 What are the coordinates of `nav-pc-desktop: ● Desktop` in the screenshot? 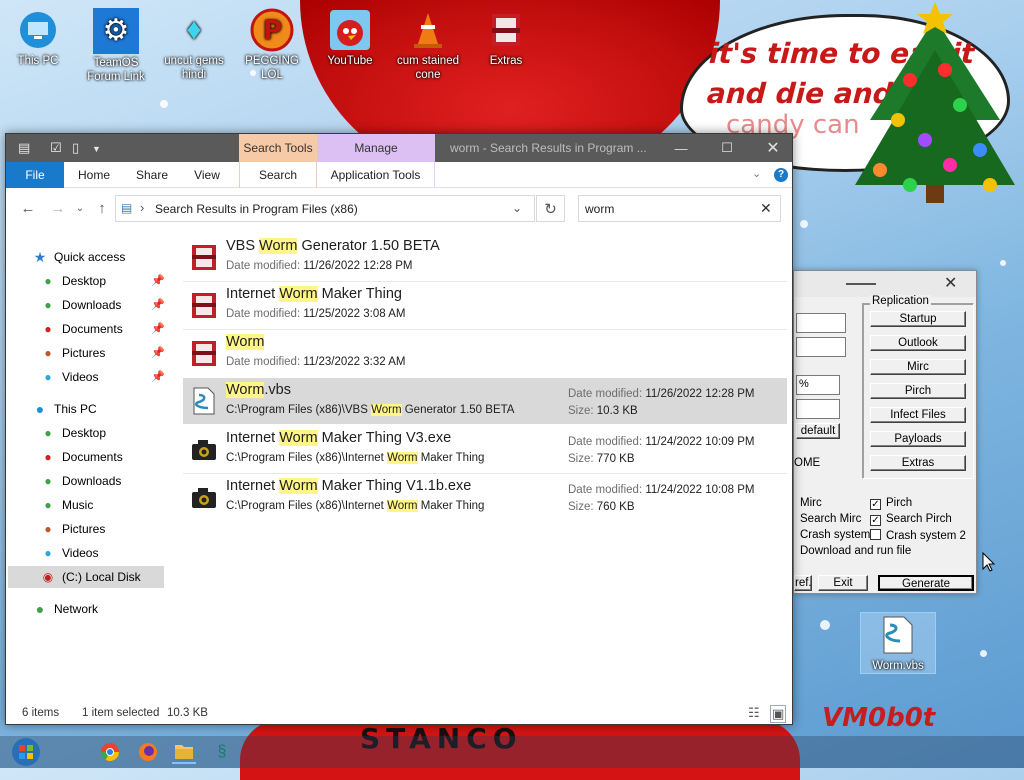 It's located at (73, 433).